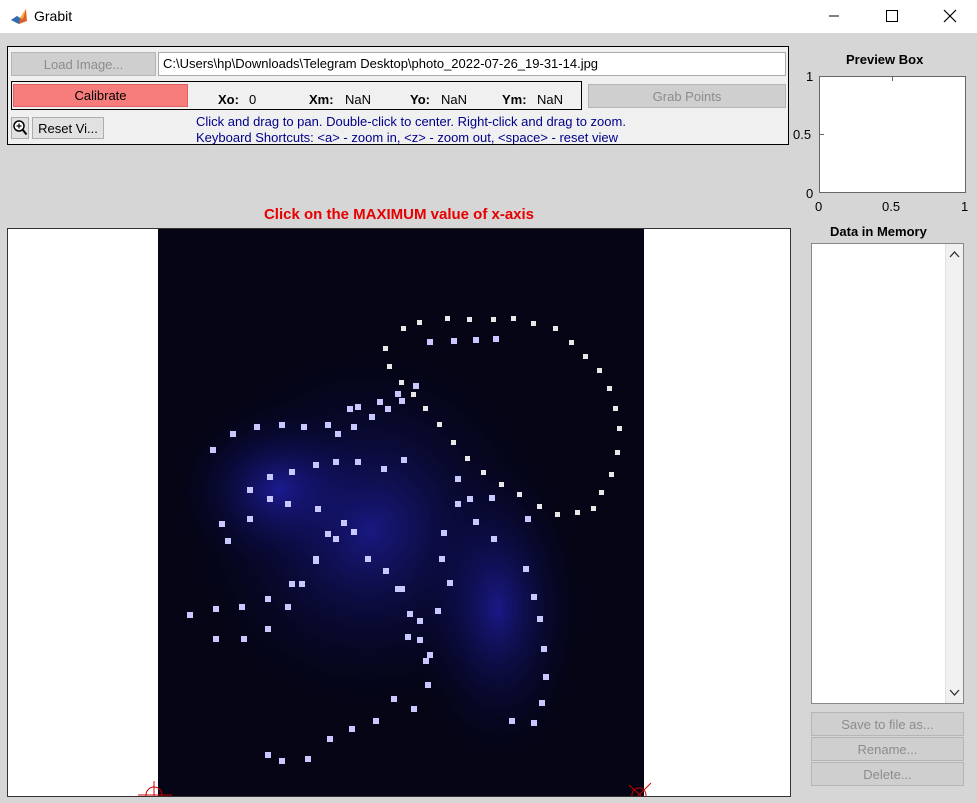 The image size is (977, 803). What do you see at coordinates (228, 99) in the screenshot?
I see `xo-label: Xo:` at bounding box center [228, 99].